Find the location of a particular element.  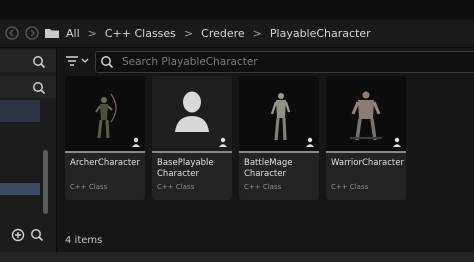

asset-tile-warriorcharacter: WarriorCharacter C++ Class is located at coordinates (366, 138).